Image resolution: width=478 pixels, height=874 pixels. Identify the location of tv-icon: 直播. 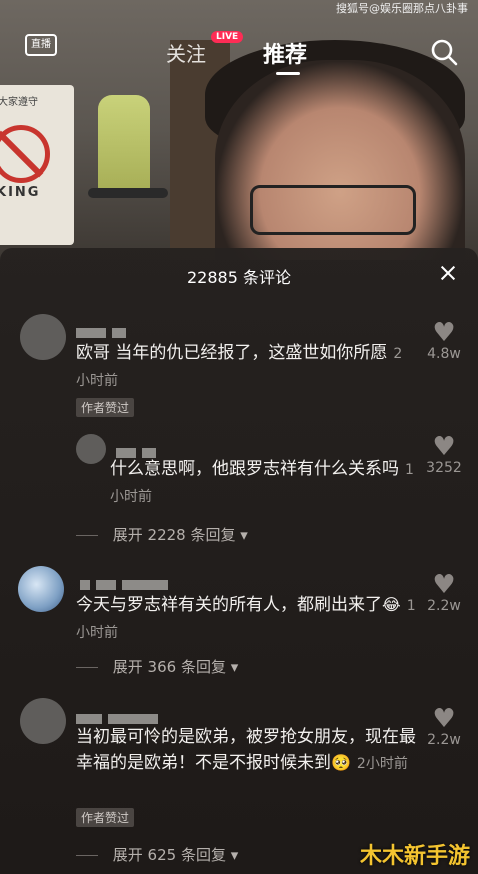
(41, 45).